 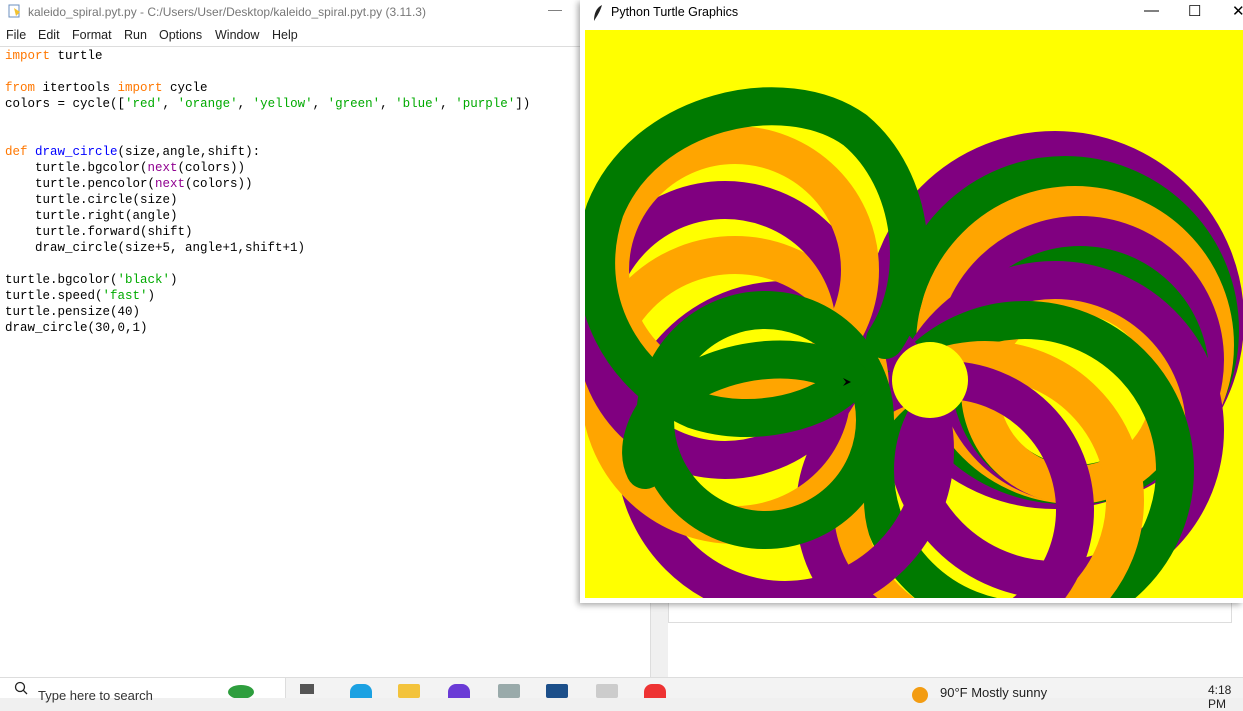 What do you see at coordinates (557, 691) in the screenshot?
I see `mail-icon` at bounding box center [557, 691].